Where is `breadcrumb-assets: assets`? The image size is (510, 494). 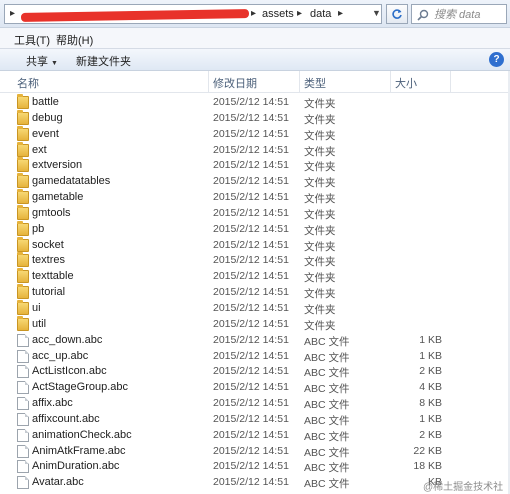 breadcrumb-assets: assets is located at coordinates (278, 14).